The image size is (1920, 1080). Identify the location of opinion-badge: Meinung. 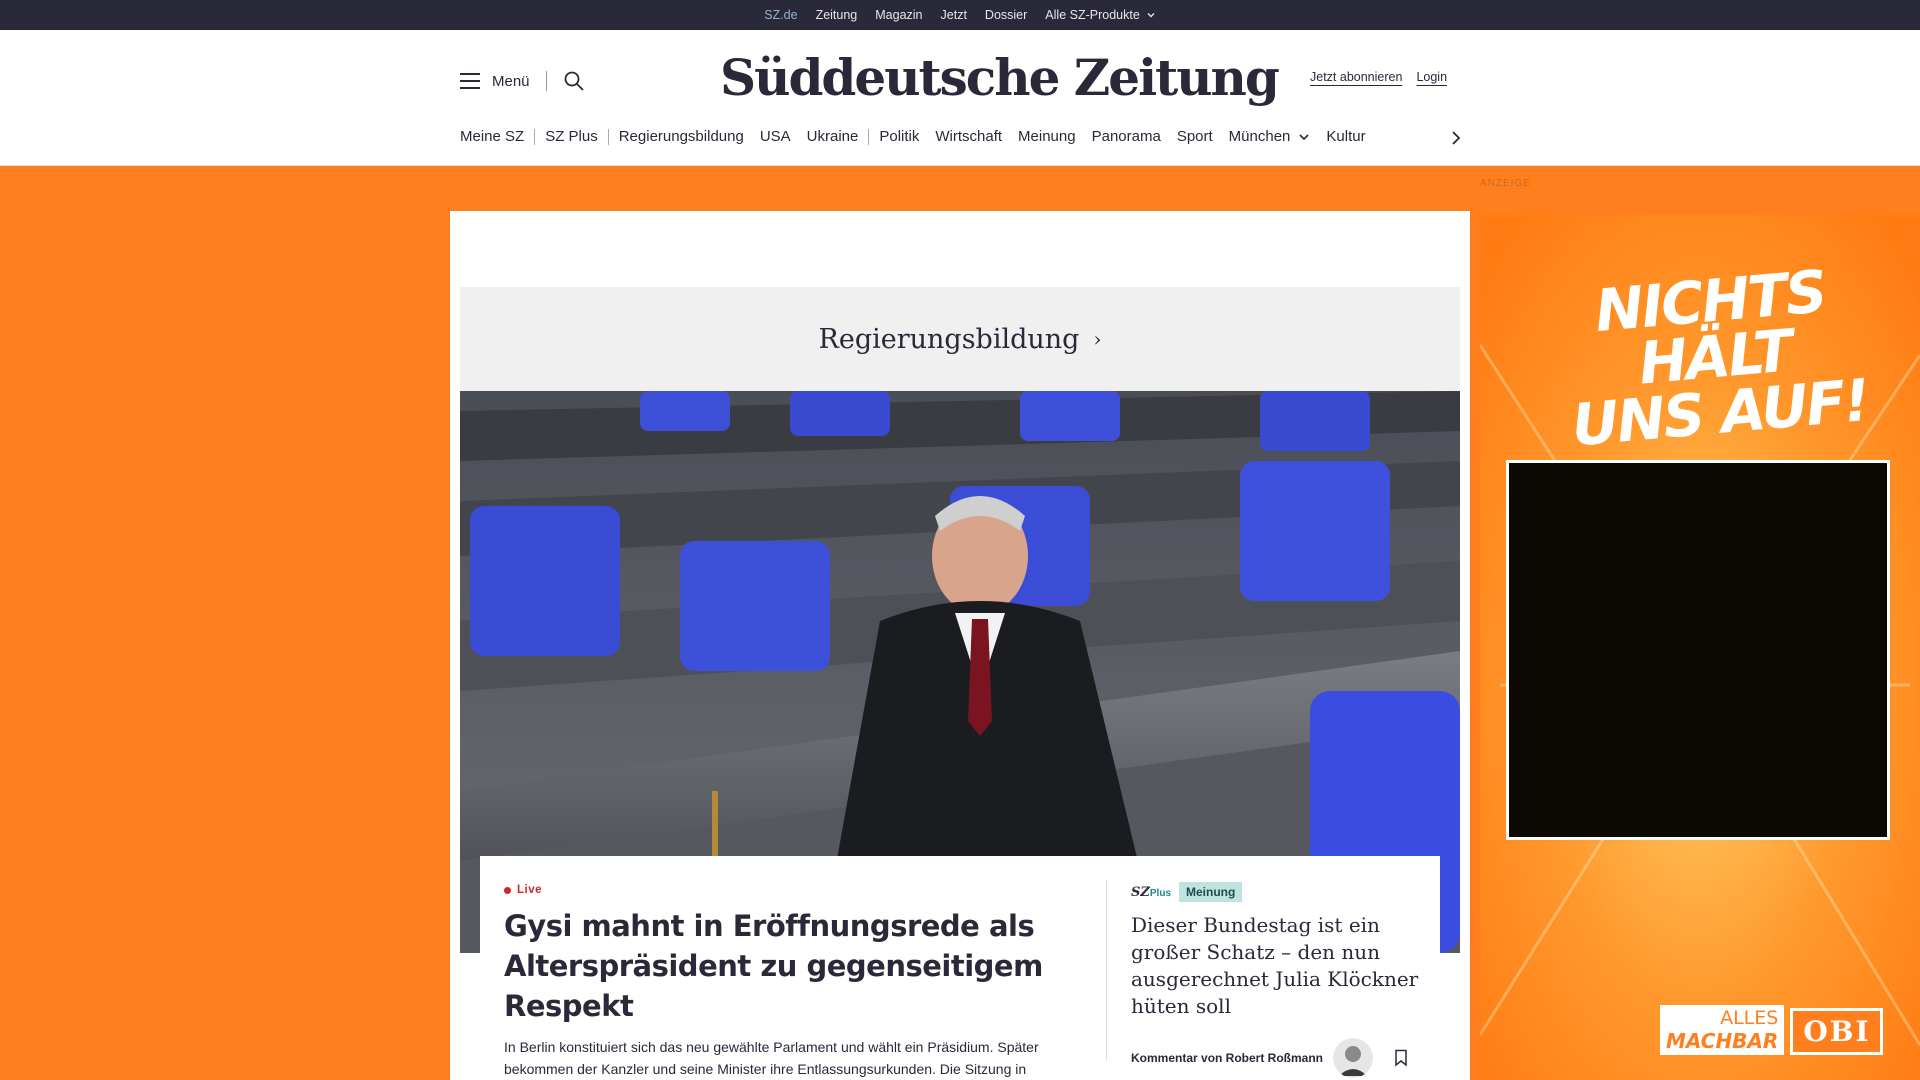
(1211, 892).